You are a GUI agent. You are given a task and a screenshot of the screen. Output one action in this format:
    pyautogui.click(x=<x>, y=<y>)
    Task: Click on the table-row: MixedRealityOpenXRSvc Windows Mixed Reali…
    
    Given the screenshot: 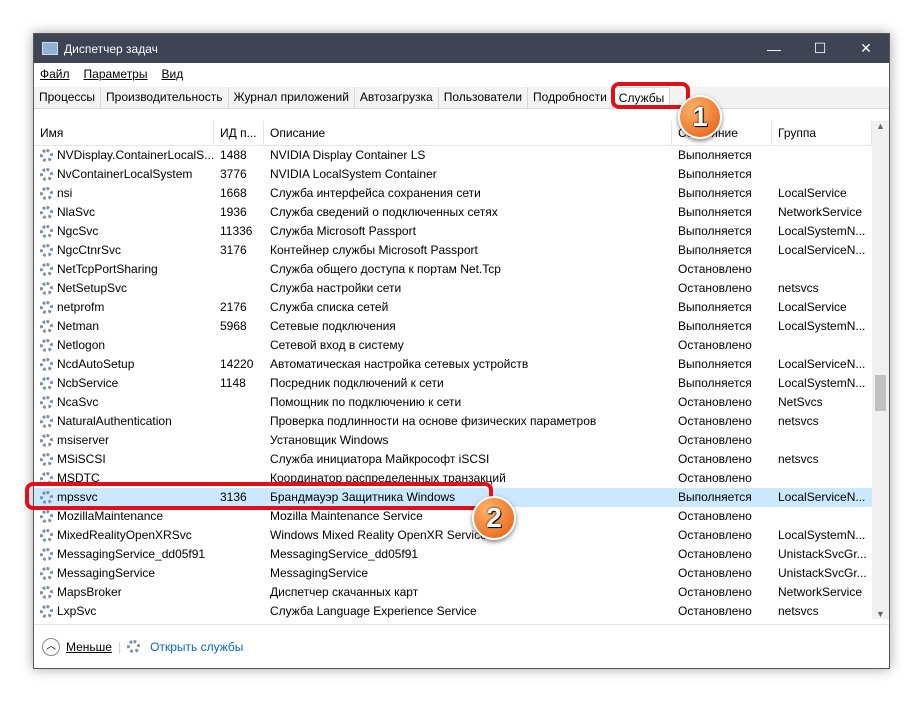 What is the action you would take?
    pyautogui.click(x=453, y=535)
    